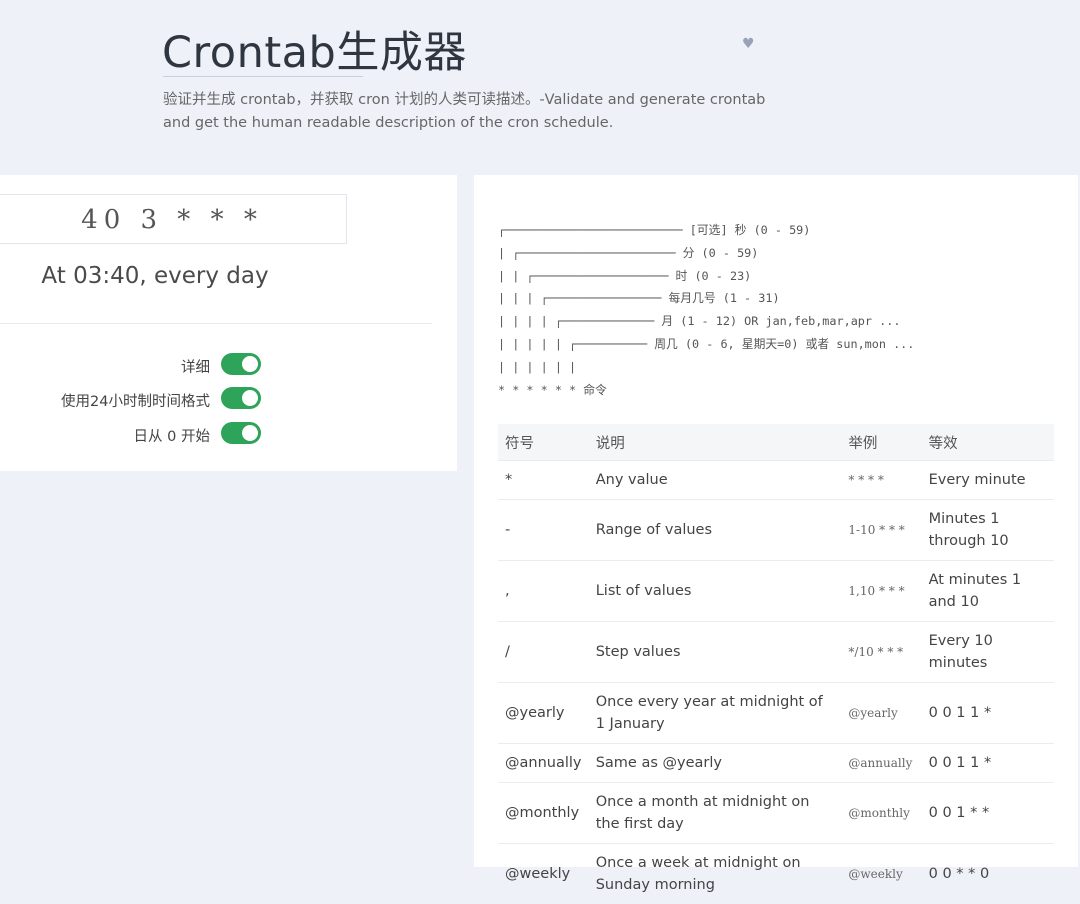 The height and width of the screenshot is (904, 1080). Describe the element at coordinates (543, 652) in the screenshot. I see `symbol-cell: /` at that location.